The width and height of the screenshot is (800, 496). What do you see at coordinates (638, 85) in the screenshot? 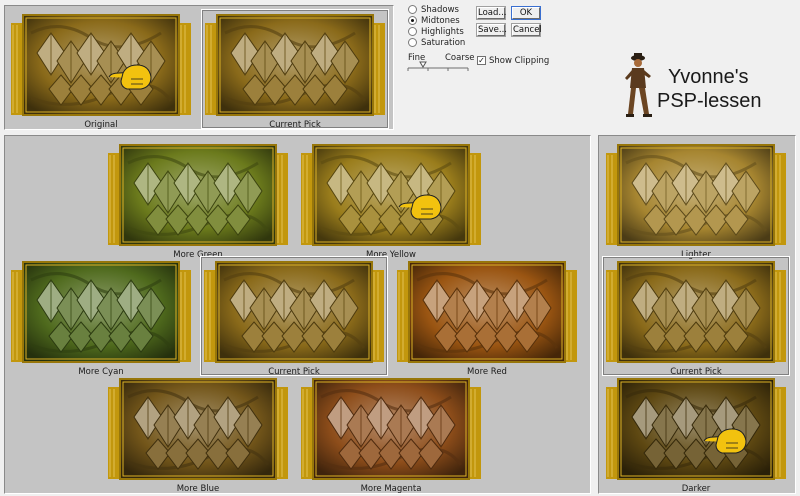
I see `dancer-figure-icon` at bounding box center [638, 85].